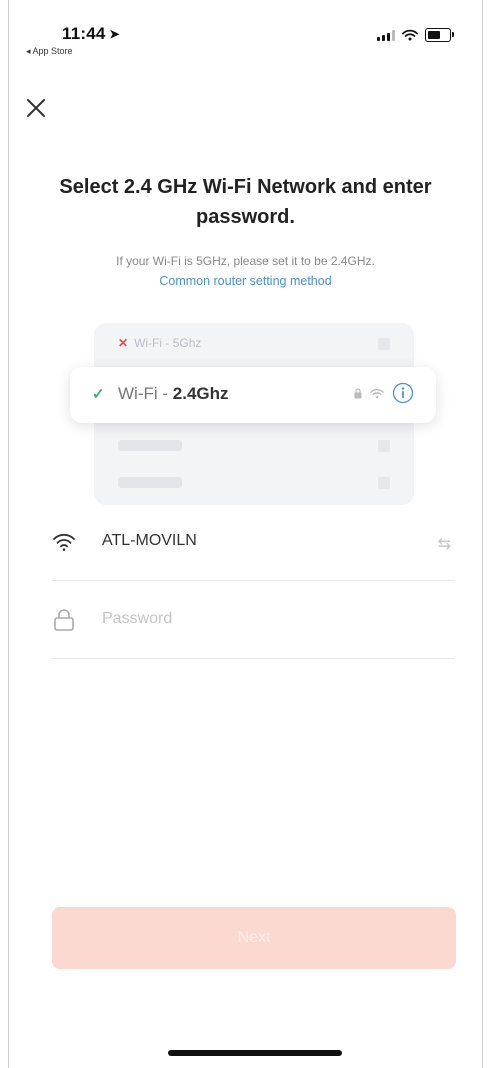 The height and width of the screenshot is (1068, 491). I want to click on password-field: Password, so click(253, 620).